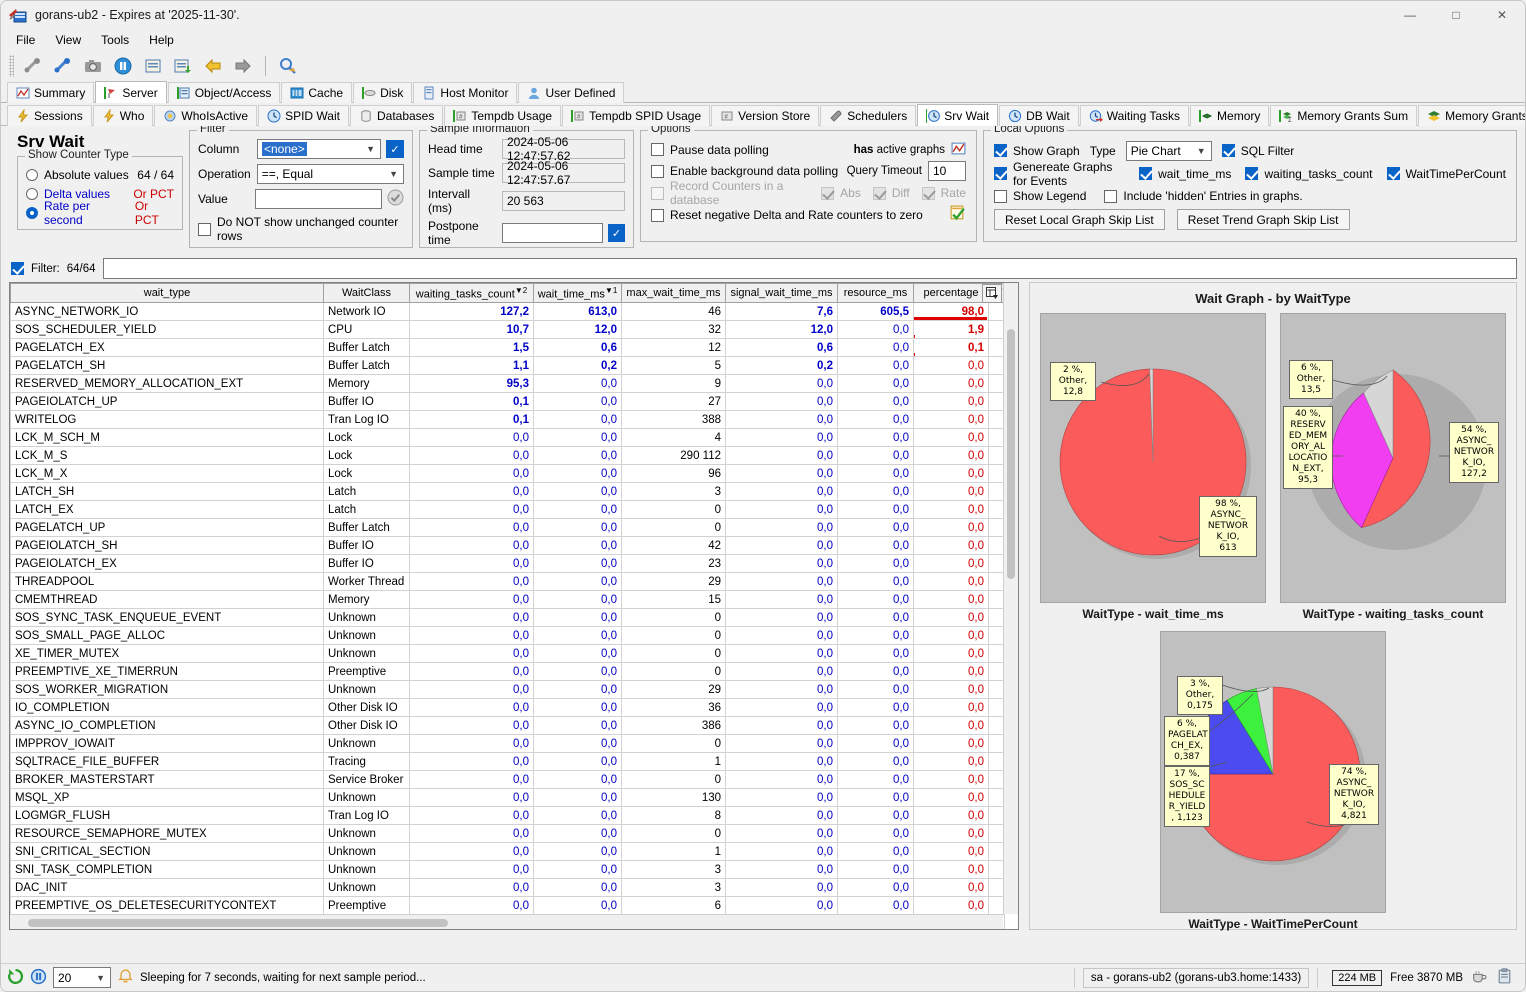 The height and width of the screenshot is (992, 1526). Describe the element at coordinates (673, 293) in the screenshot. I see `col-header-max-wait-time-ms: max_wait_time_ms` at that location.